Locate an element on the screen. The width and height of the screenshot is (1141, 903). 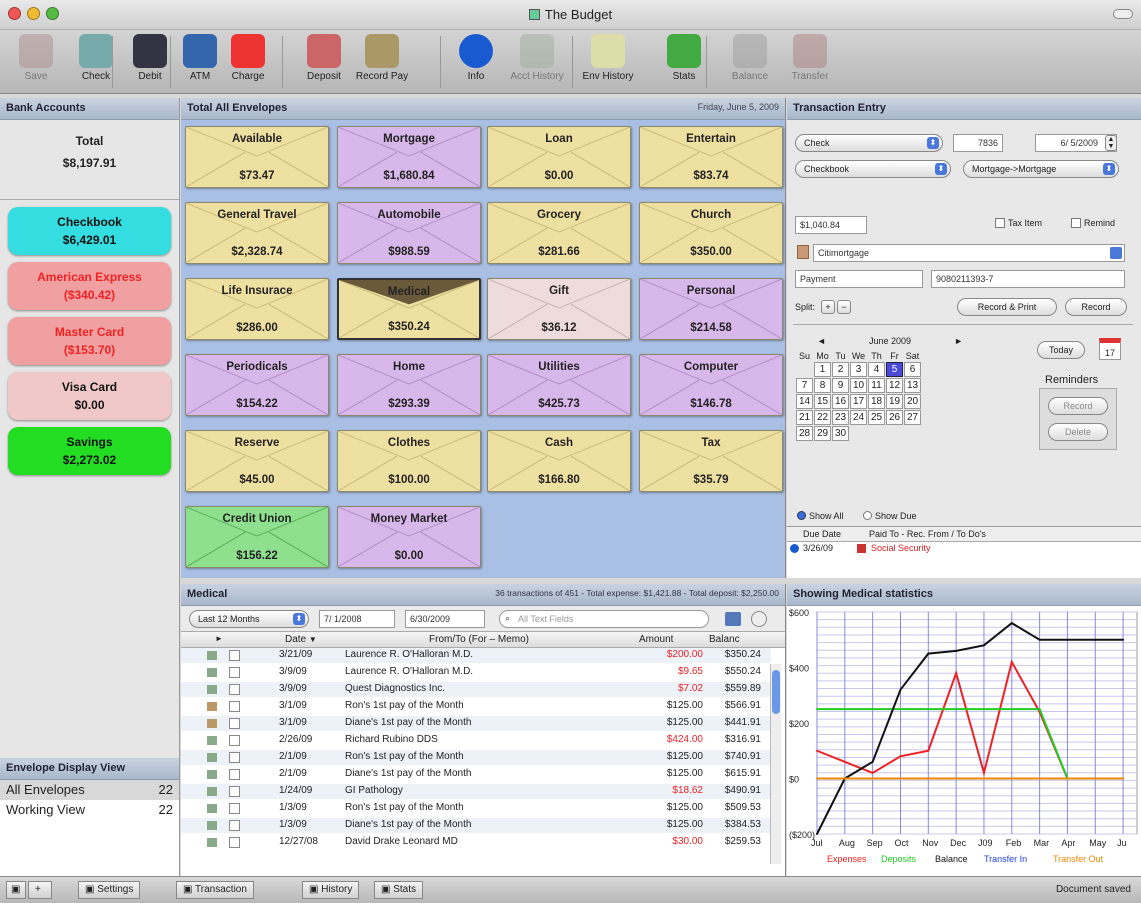
envelope-entertain: Entertain $83.74 is located at coordinates (711, 157).